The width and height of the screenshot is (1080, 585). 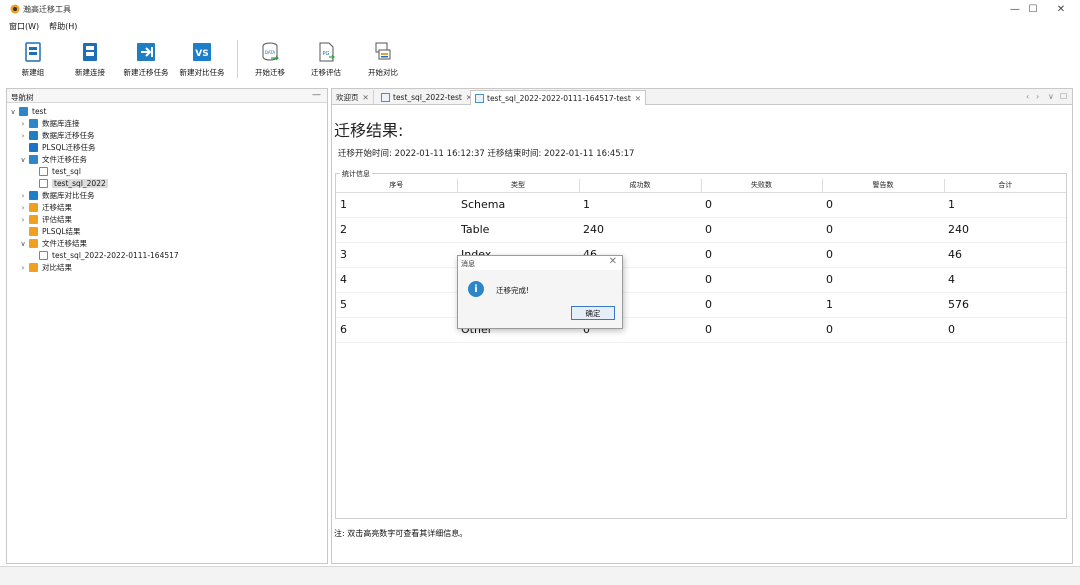 What do you see at coordinates (1027, 96) in the screenshot?
I see `tab-scroll-left-icon: ‹` at bounding box center [1027, 96].